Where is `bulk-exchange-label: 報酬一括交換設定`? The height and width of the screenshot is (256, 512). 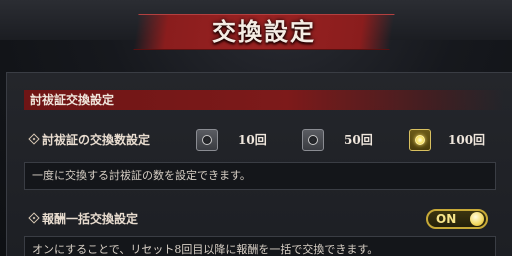
bulk-exchange-label: 報酬一括交換設定 is located at coordinates (83, 219).